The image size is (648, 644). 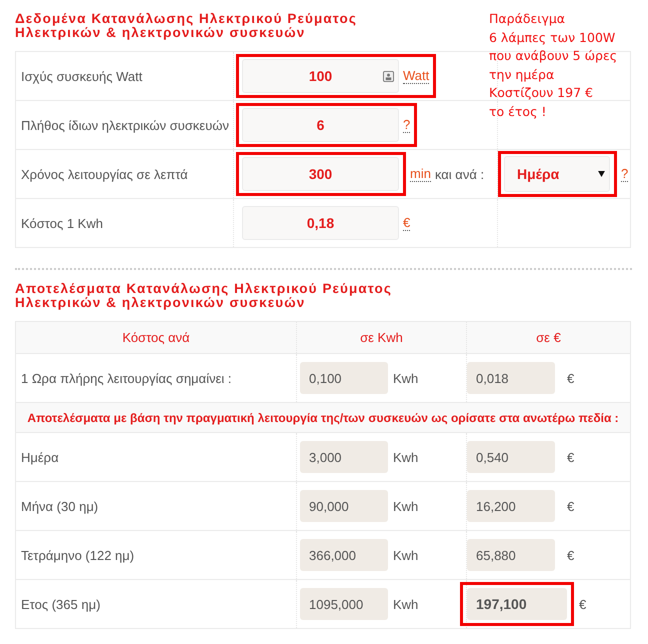 I want to click on output-field: 3,000, so click(x=344, y=457).